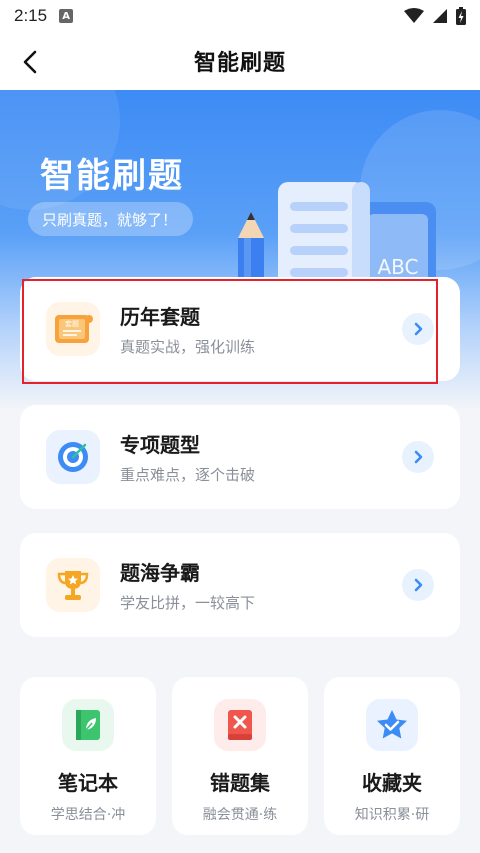 This screenshot has height=853, width=480. What do you see at coordinates (240, 329) in the screenshot?
I see `card-past-papers: 套题 历年套题 真题实战，强化训练` at bounding box center [240, 329].